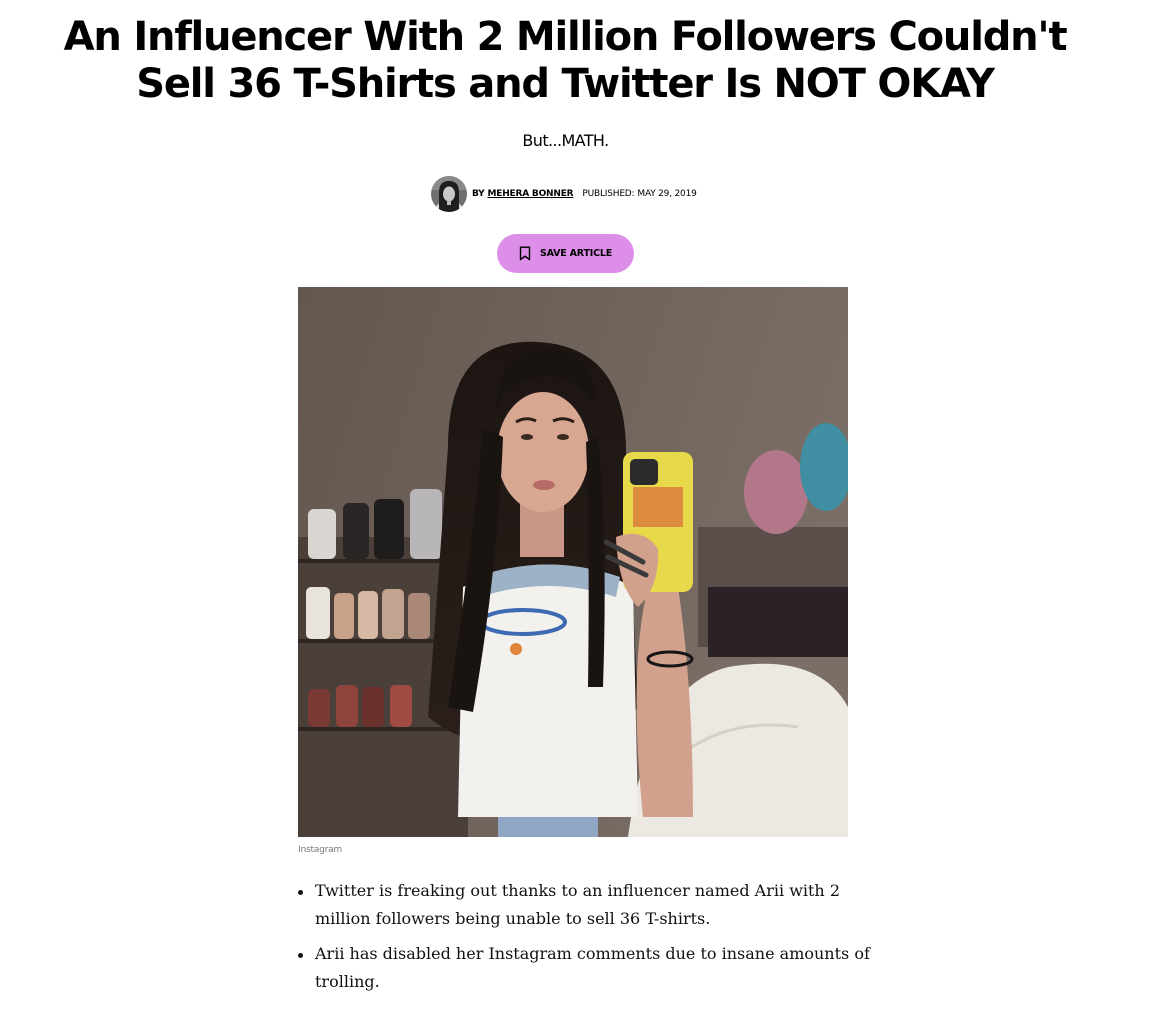 The image size is (1149, 1012). What do you see at coordinates (565, 140) in the screenshot?
I see `article-dek: But...MATH.` at bounding box center [565, 140].